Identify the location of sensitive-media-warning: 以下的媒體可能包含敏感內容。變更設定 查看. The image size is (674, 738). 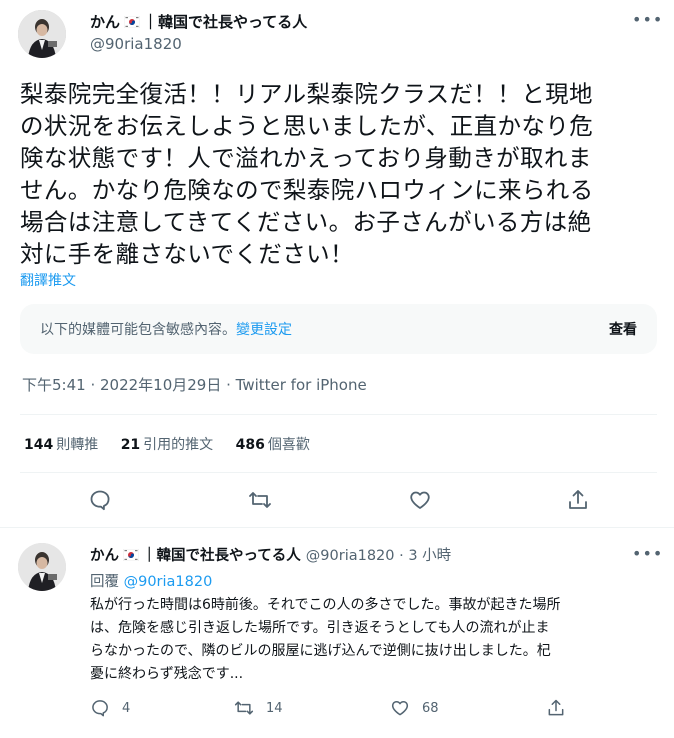
(338, 329).